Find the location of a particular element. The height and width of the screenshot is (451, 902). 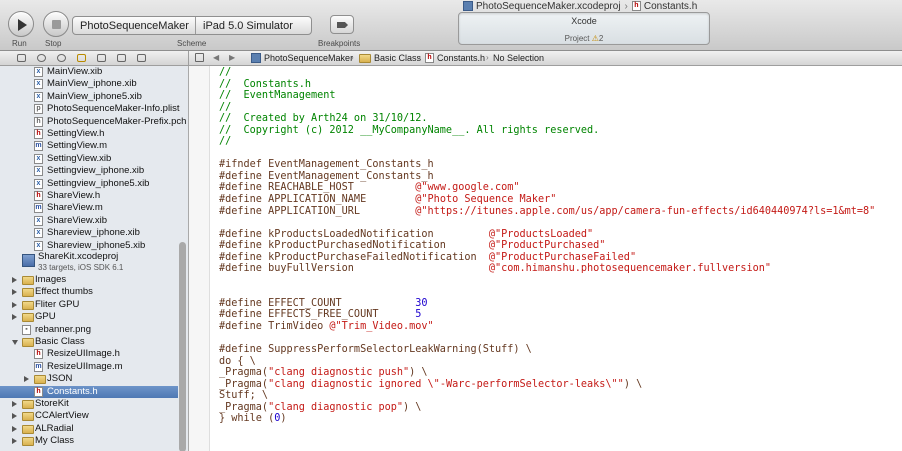

navigator-group: Effect thumbs is located at coordinates (89, 292).